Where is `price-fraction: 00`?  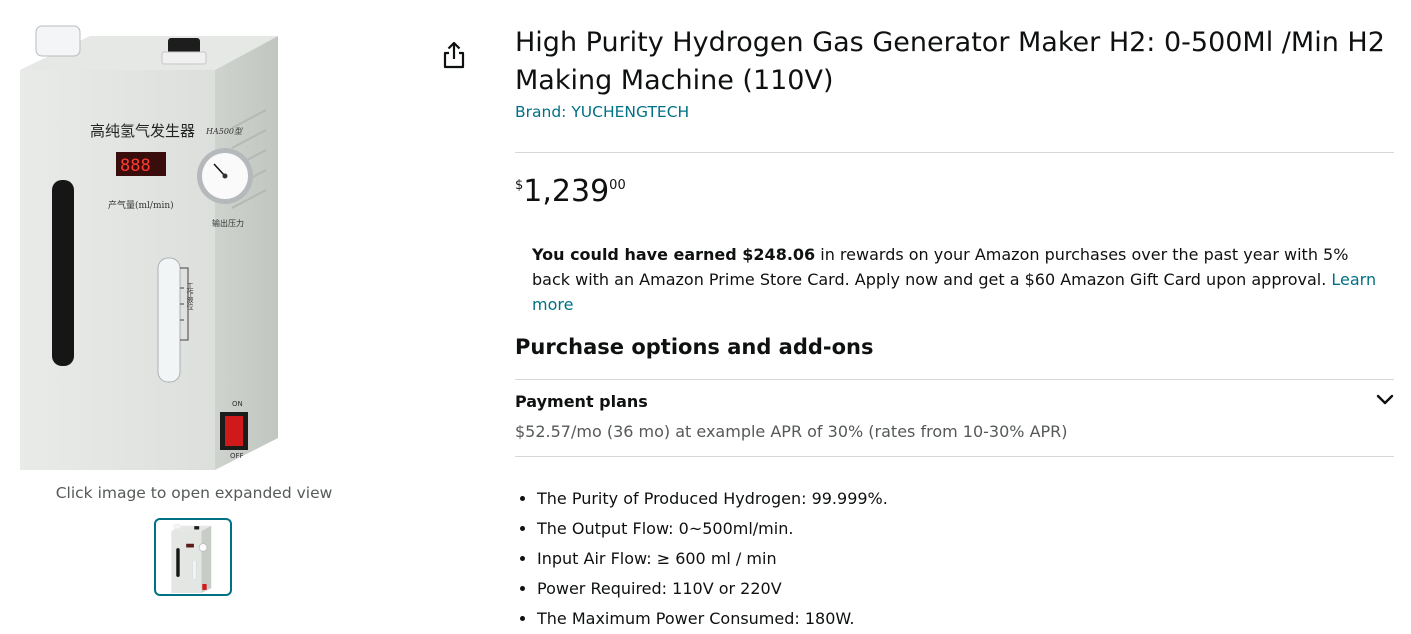 price-fraction: 00 is located at coordinates (617, 185).